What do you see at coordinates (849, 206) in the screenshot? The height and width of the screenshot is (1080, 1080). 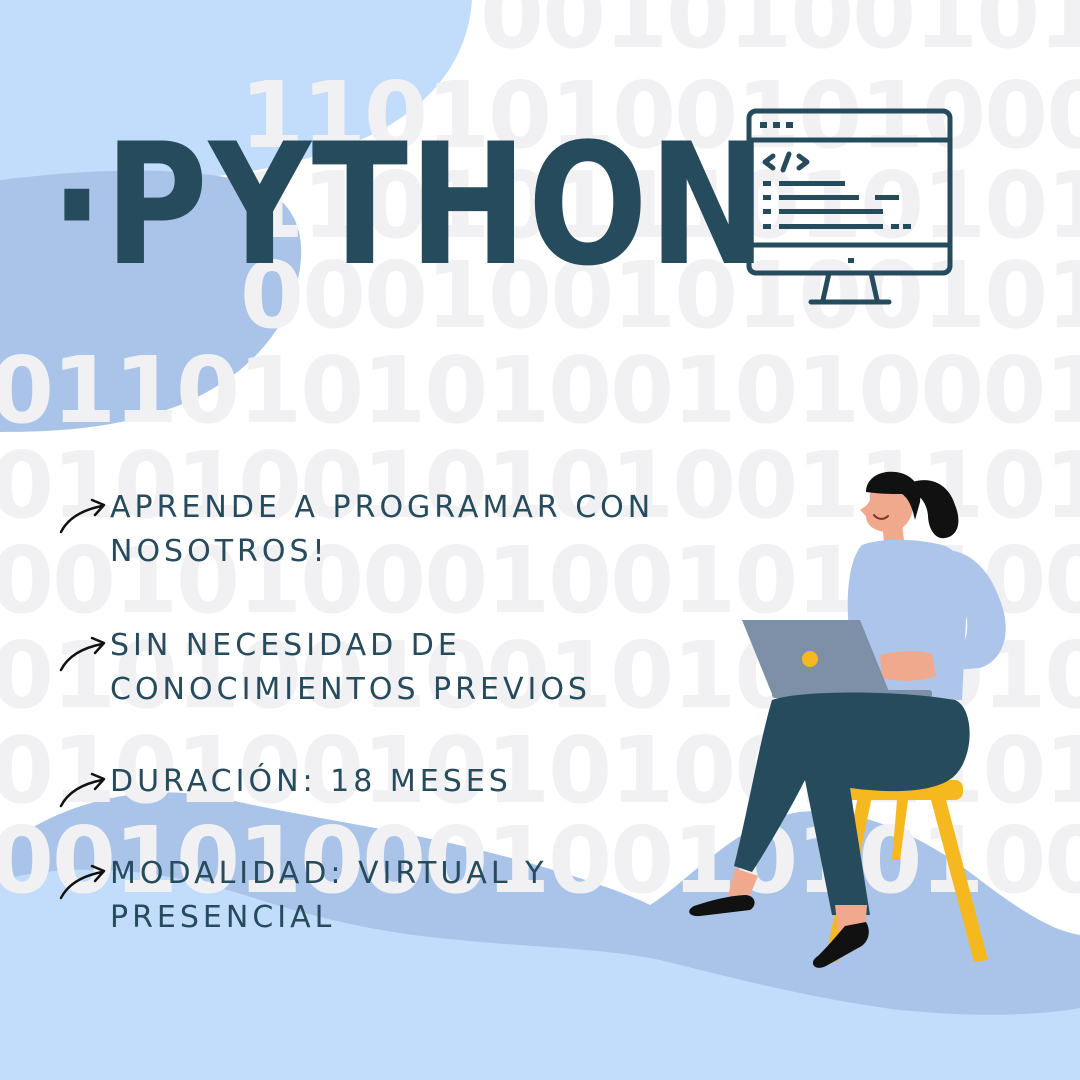 I see `code-monitor-icon` at bounding box center [849, 206].